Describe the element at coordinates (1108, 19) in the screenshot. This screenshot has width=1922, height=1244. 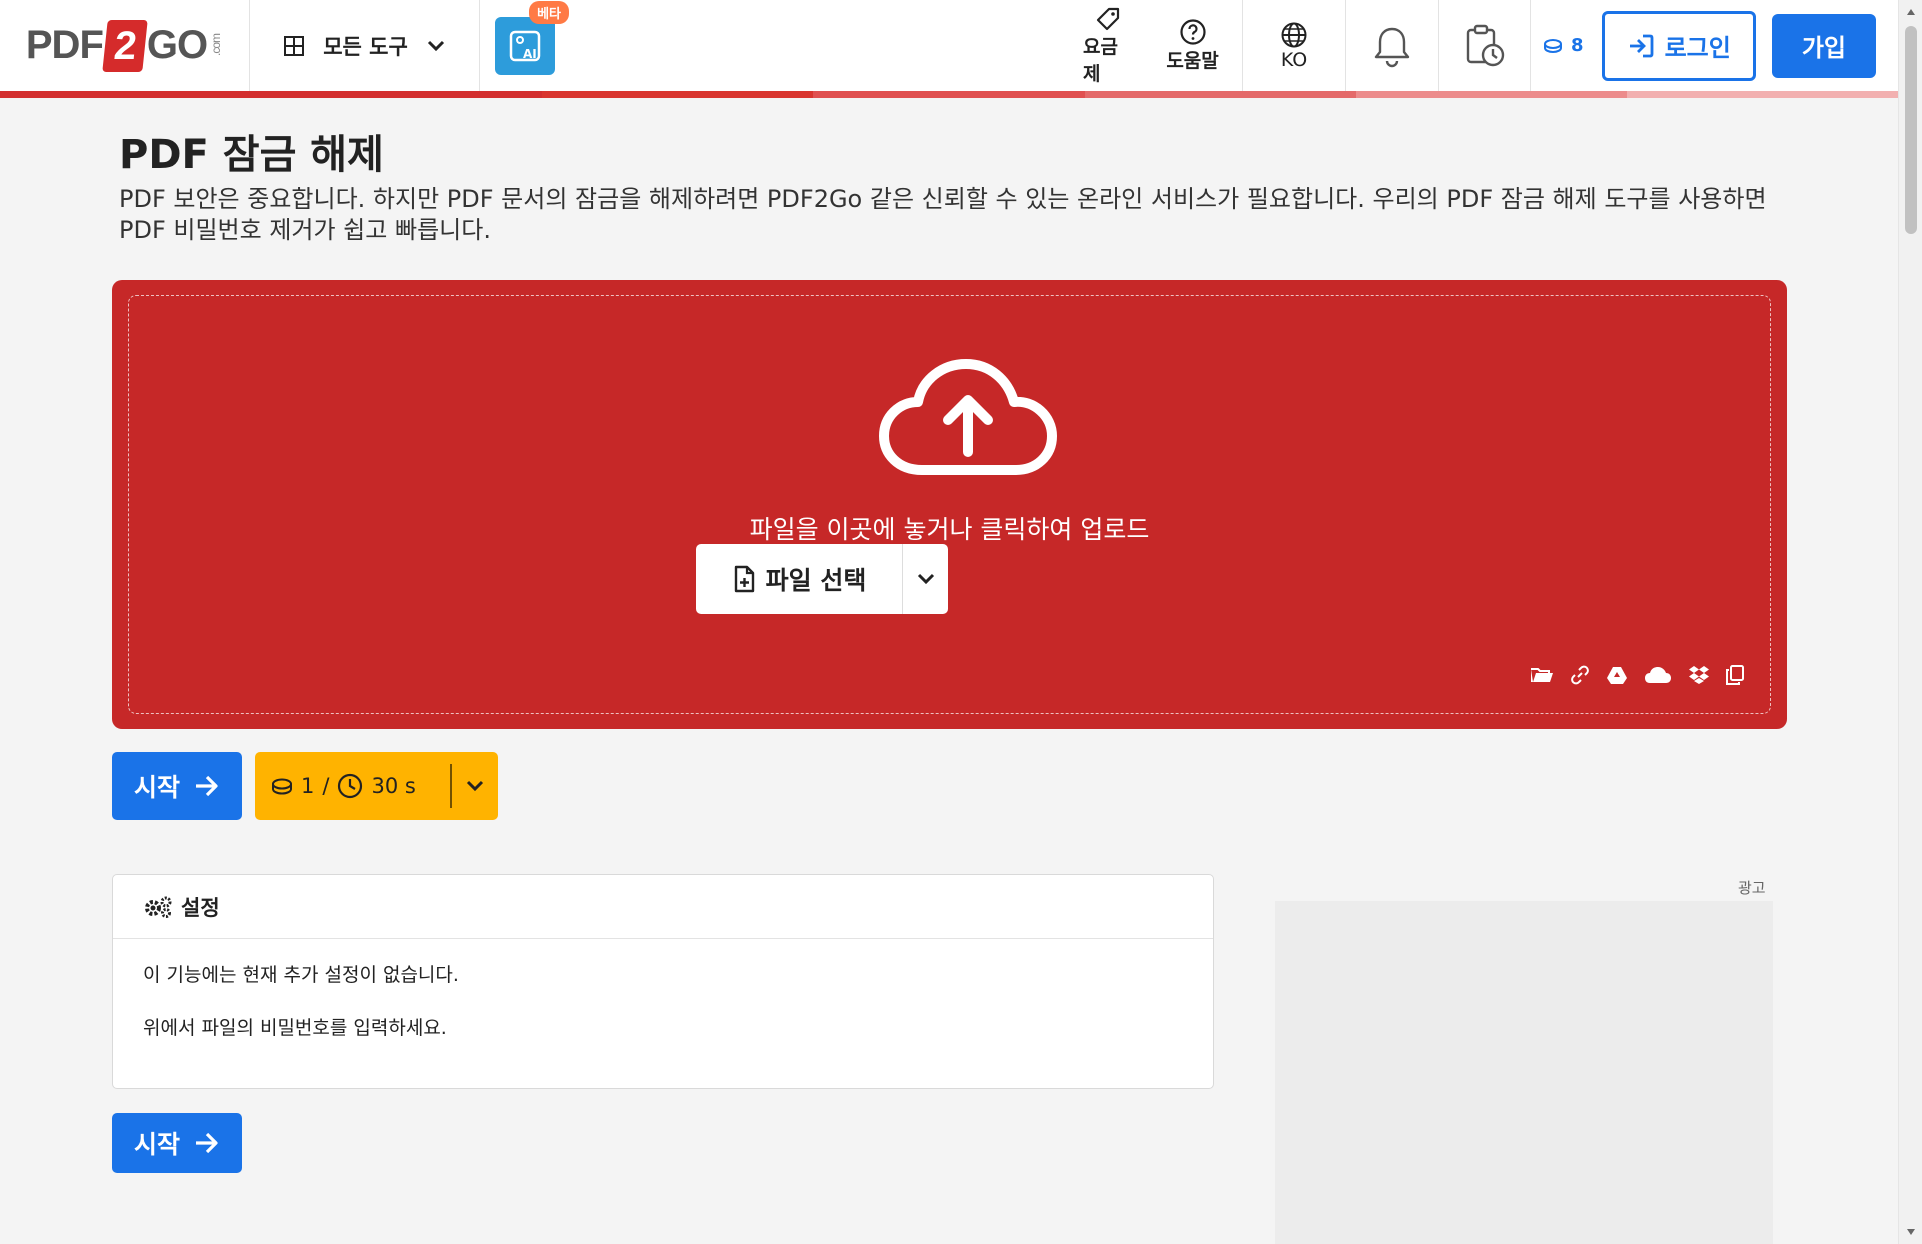
I see `price-tag-icon` at that location.